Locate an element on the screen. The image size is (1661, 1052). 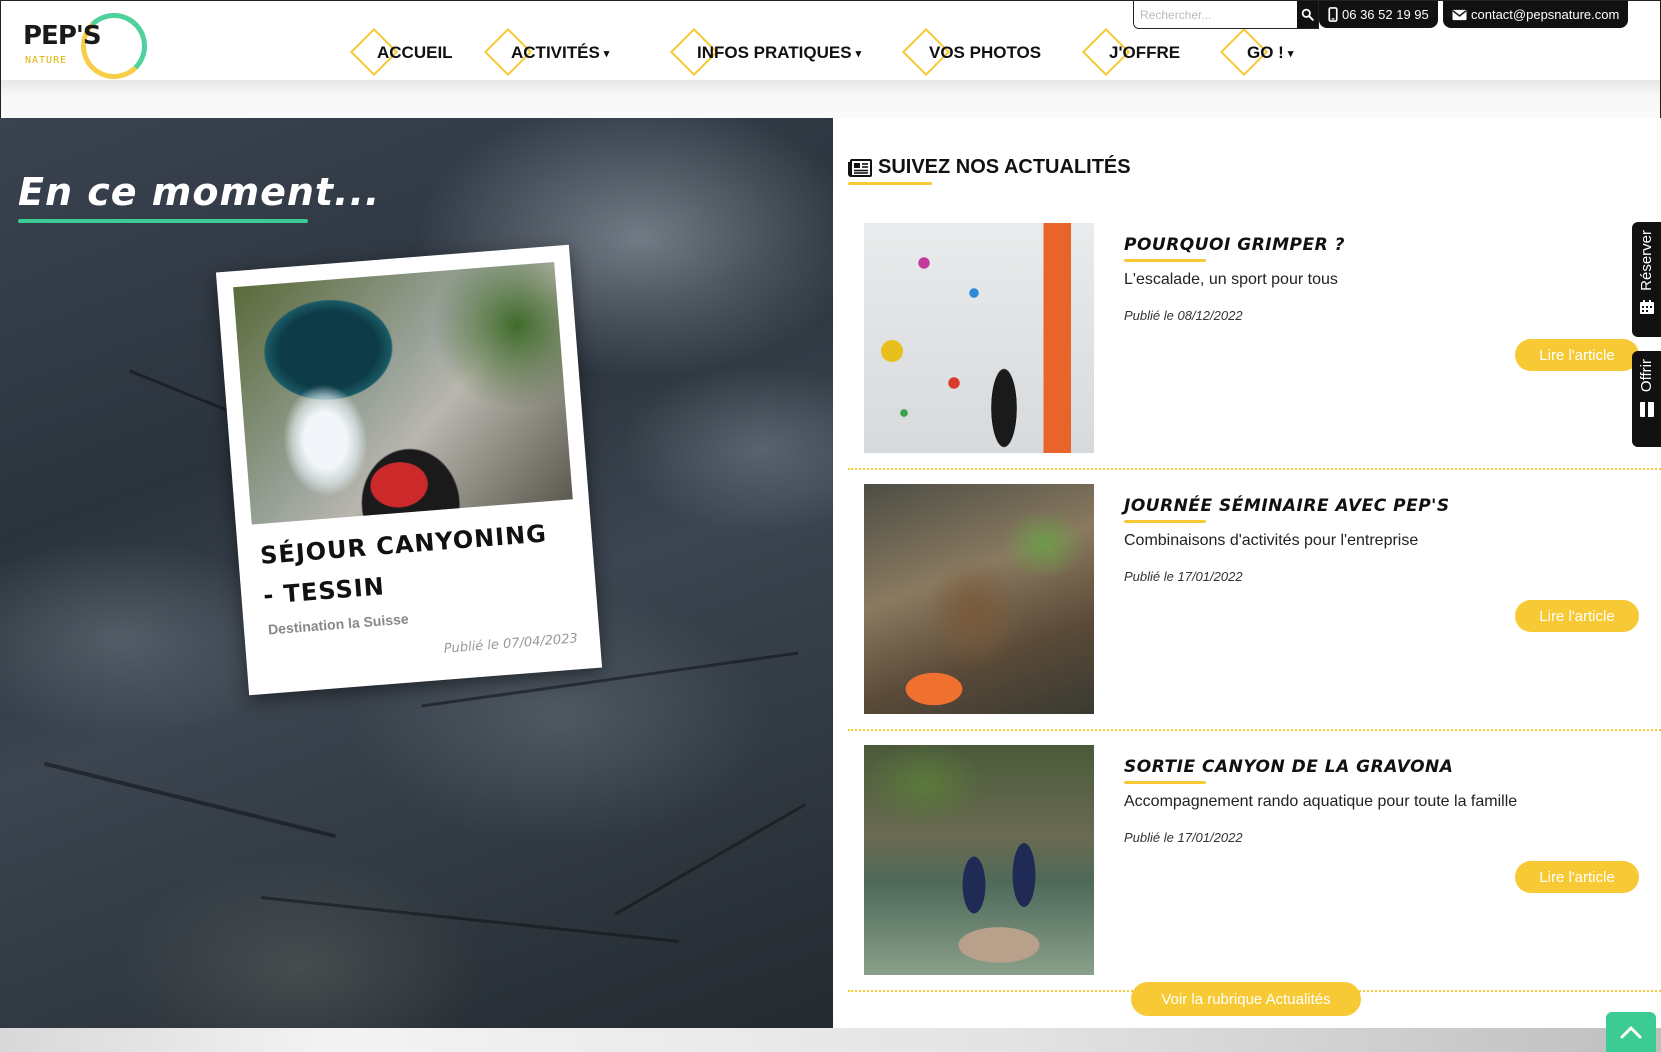
calendar-icon is located at coordinates (1646, 306).